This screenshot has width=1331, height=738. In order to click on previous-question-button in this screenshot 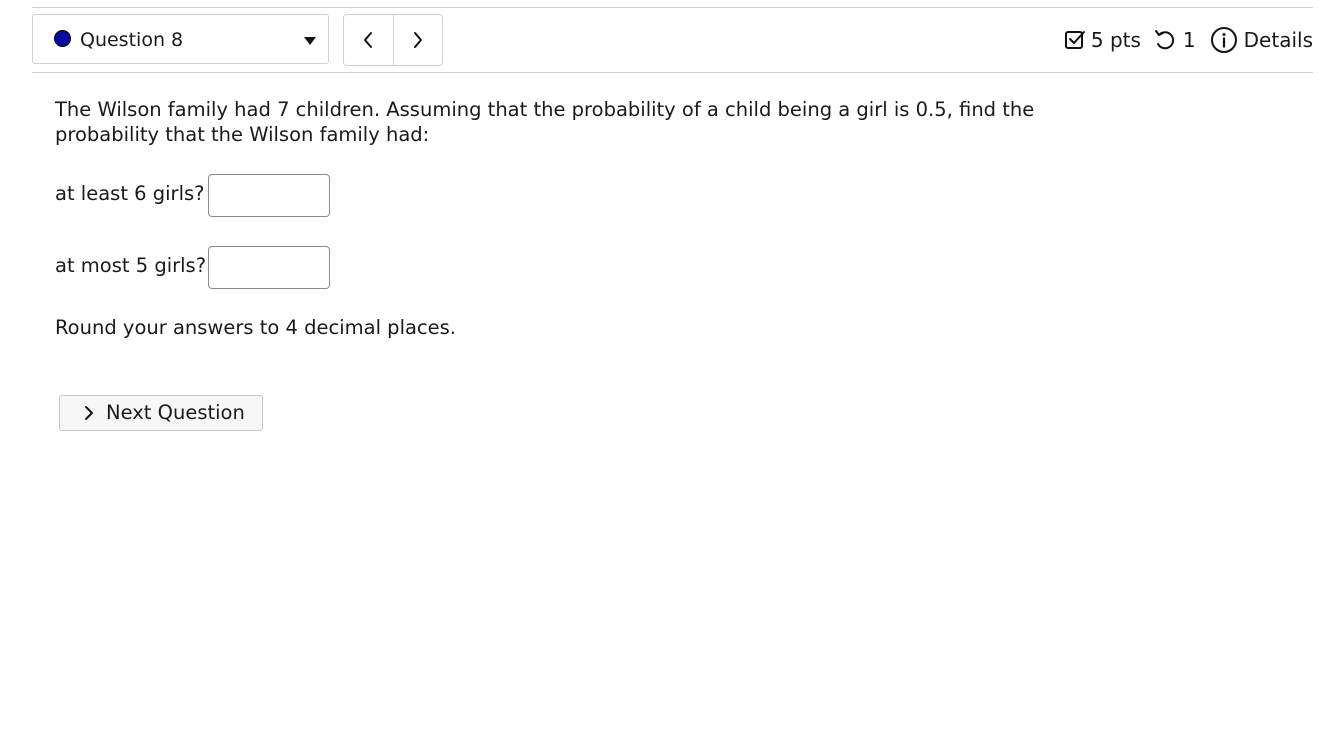, I will do `click(368, 40)`.